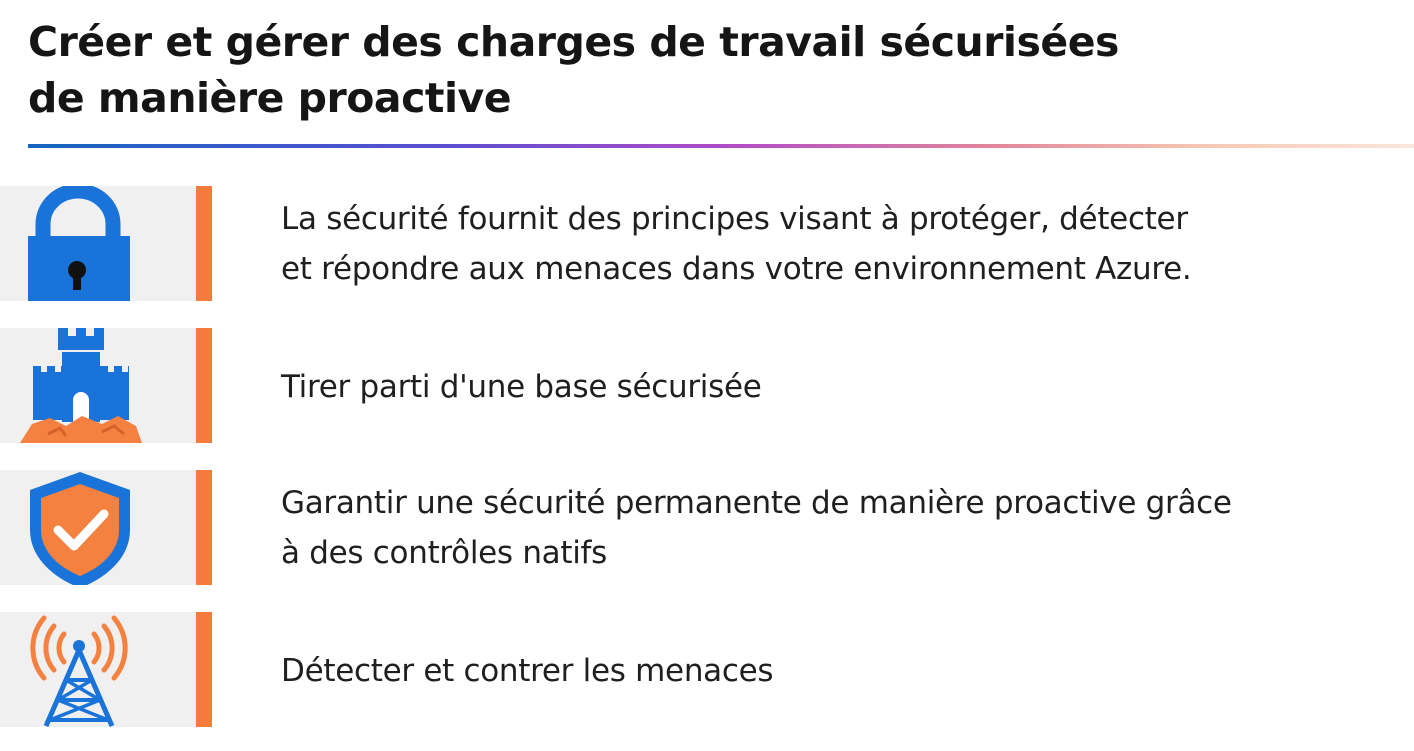 Image resolution: width=1414 pixels, height=751 pixels. What do you see at coordinates (79, 243) in the screenshot?
I see `padlock-icon` at bounding box center [79, 243].